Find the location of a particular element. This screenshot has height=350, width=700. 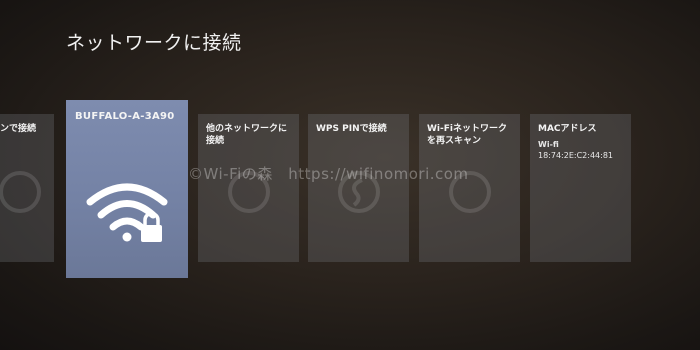

tile-label: WPS PINで接続 is located at coordinates (351, 129).